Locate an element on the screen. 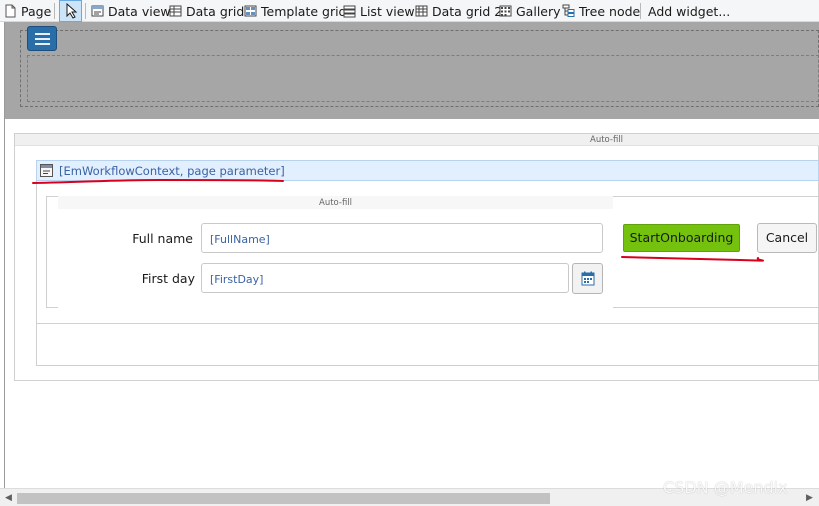 Image resolution: width=819 pixels, height=506 pixels. full-name-label: Full name is located at coordinates (162, 238).